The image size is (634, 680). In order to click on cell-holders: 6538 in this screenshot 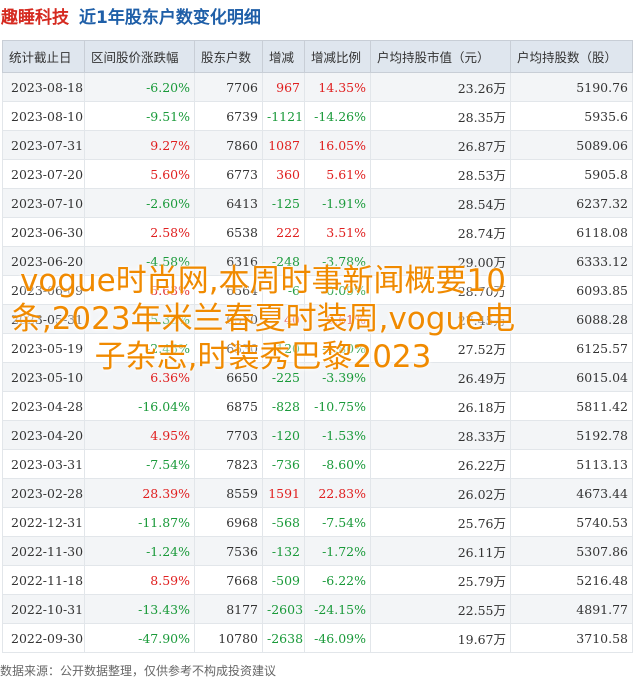, I will do `click(228, 232)`.